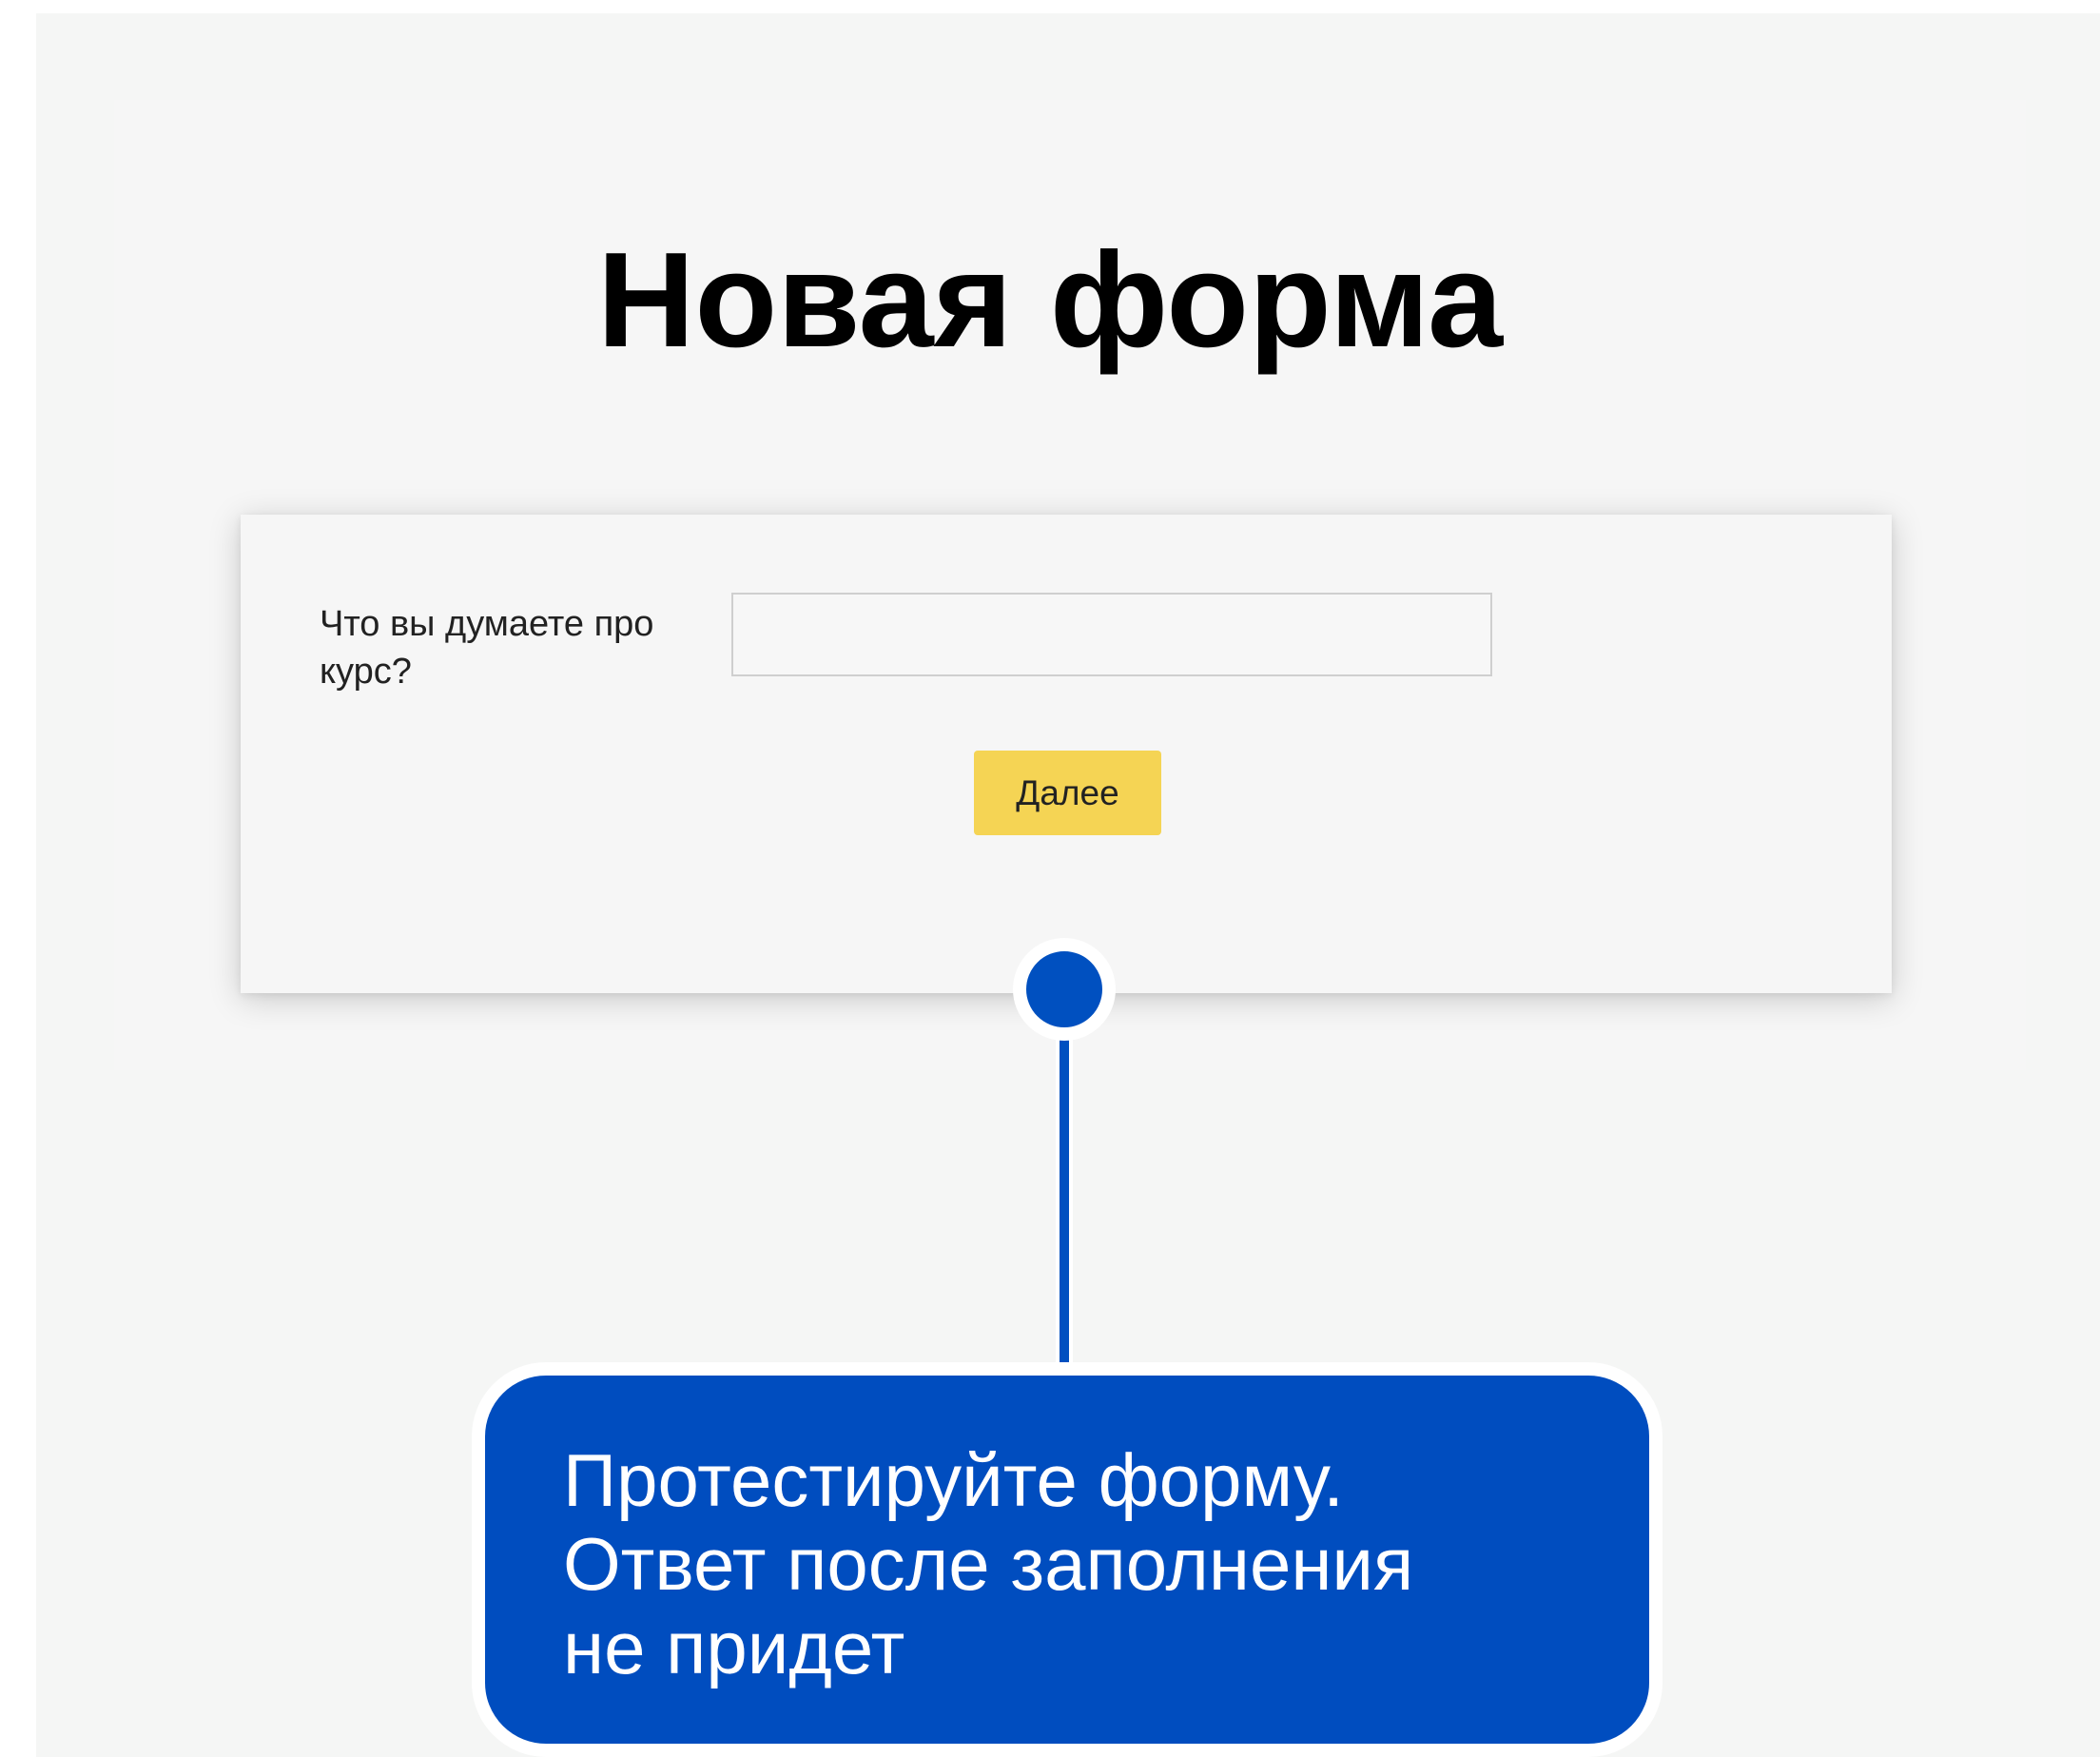  I want to click on next-button: Далее, so click(1067, 793).